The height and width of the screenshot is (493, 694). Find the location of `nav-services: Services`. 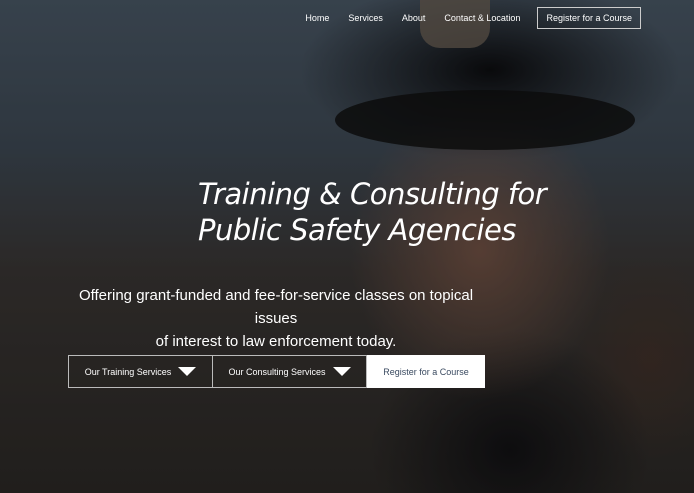

nav-services: Services is located at coordinates (365, 18).